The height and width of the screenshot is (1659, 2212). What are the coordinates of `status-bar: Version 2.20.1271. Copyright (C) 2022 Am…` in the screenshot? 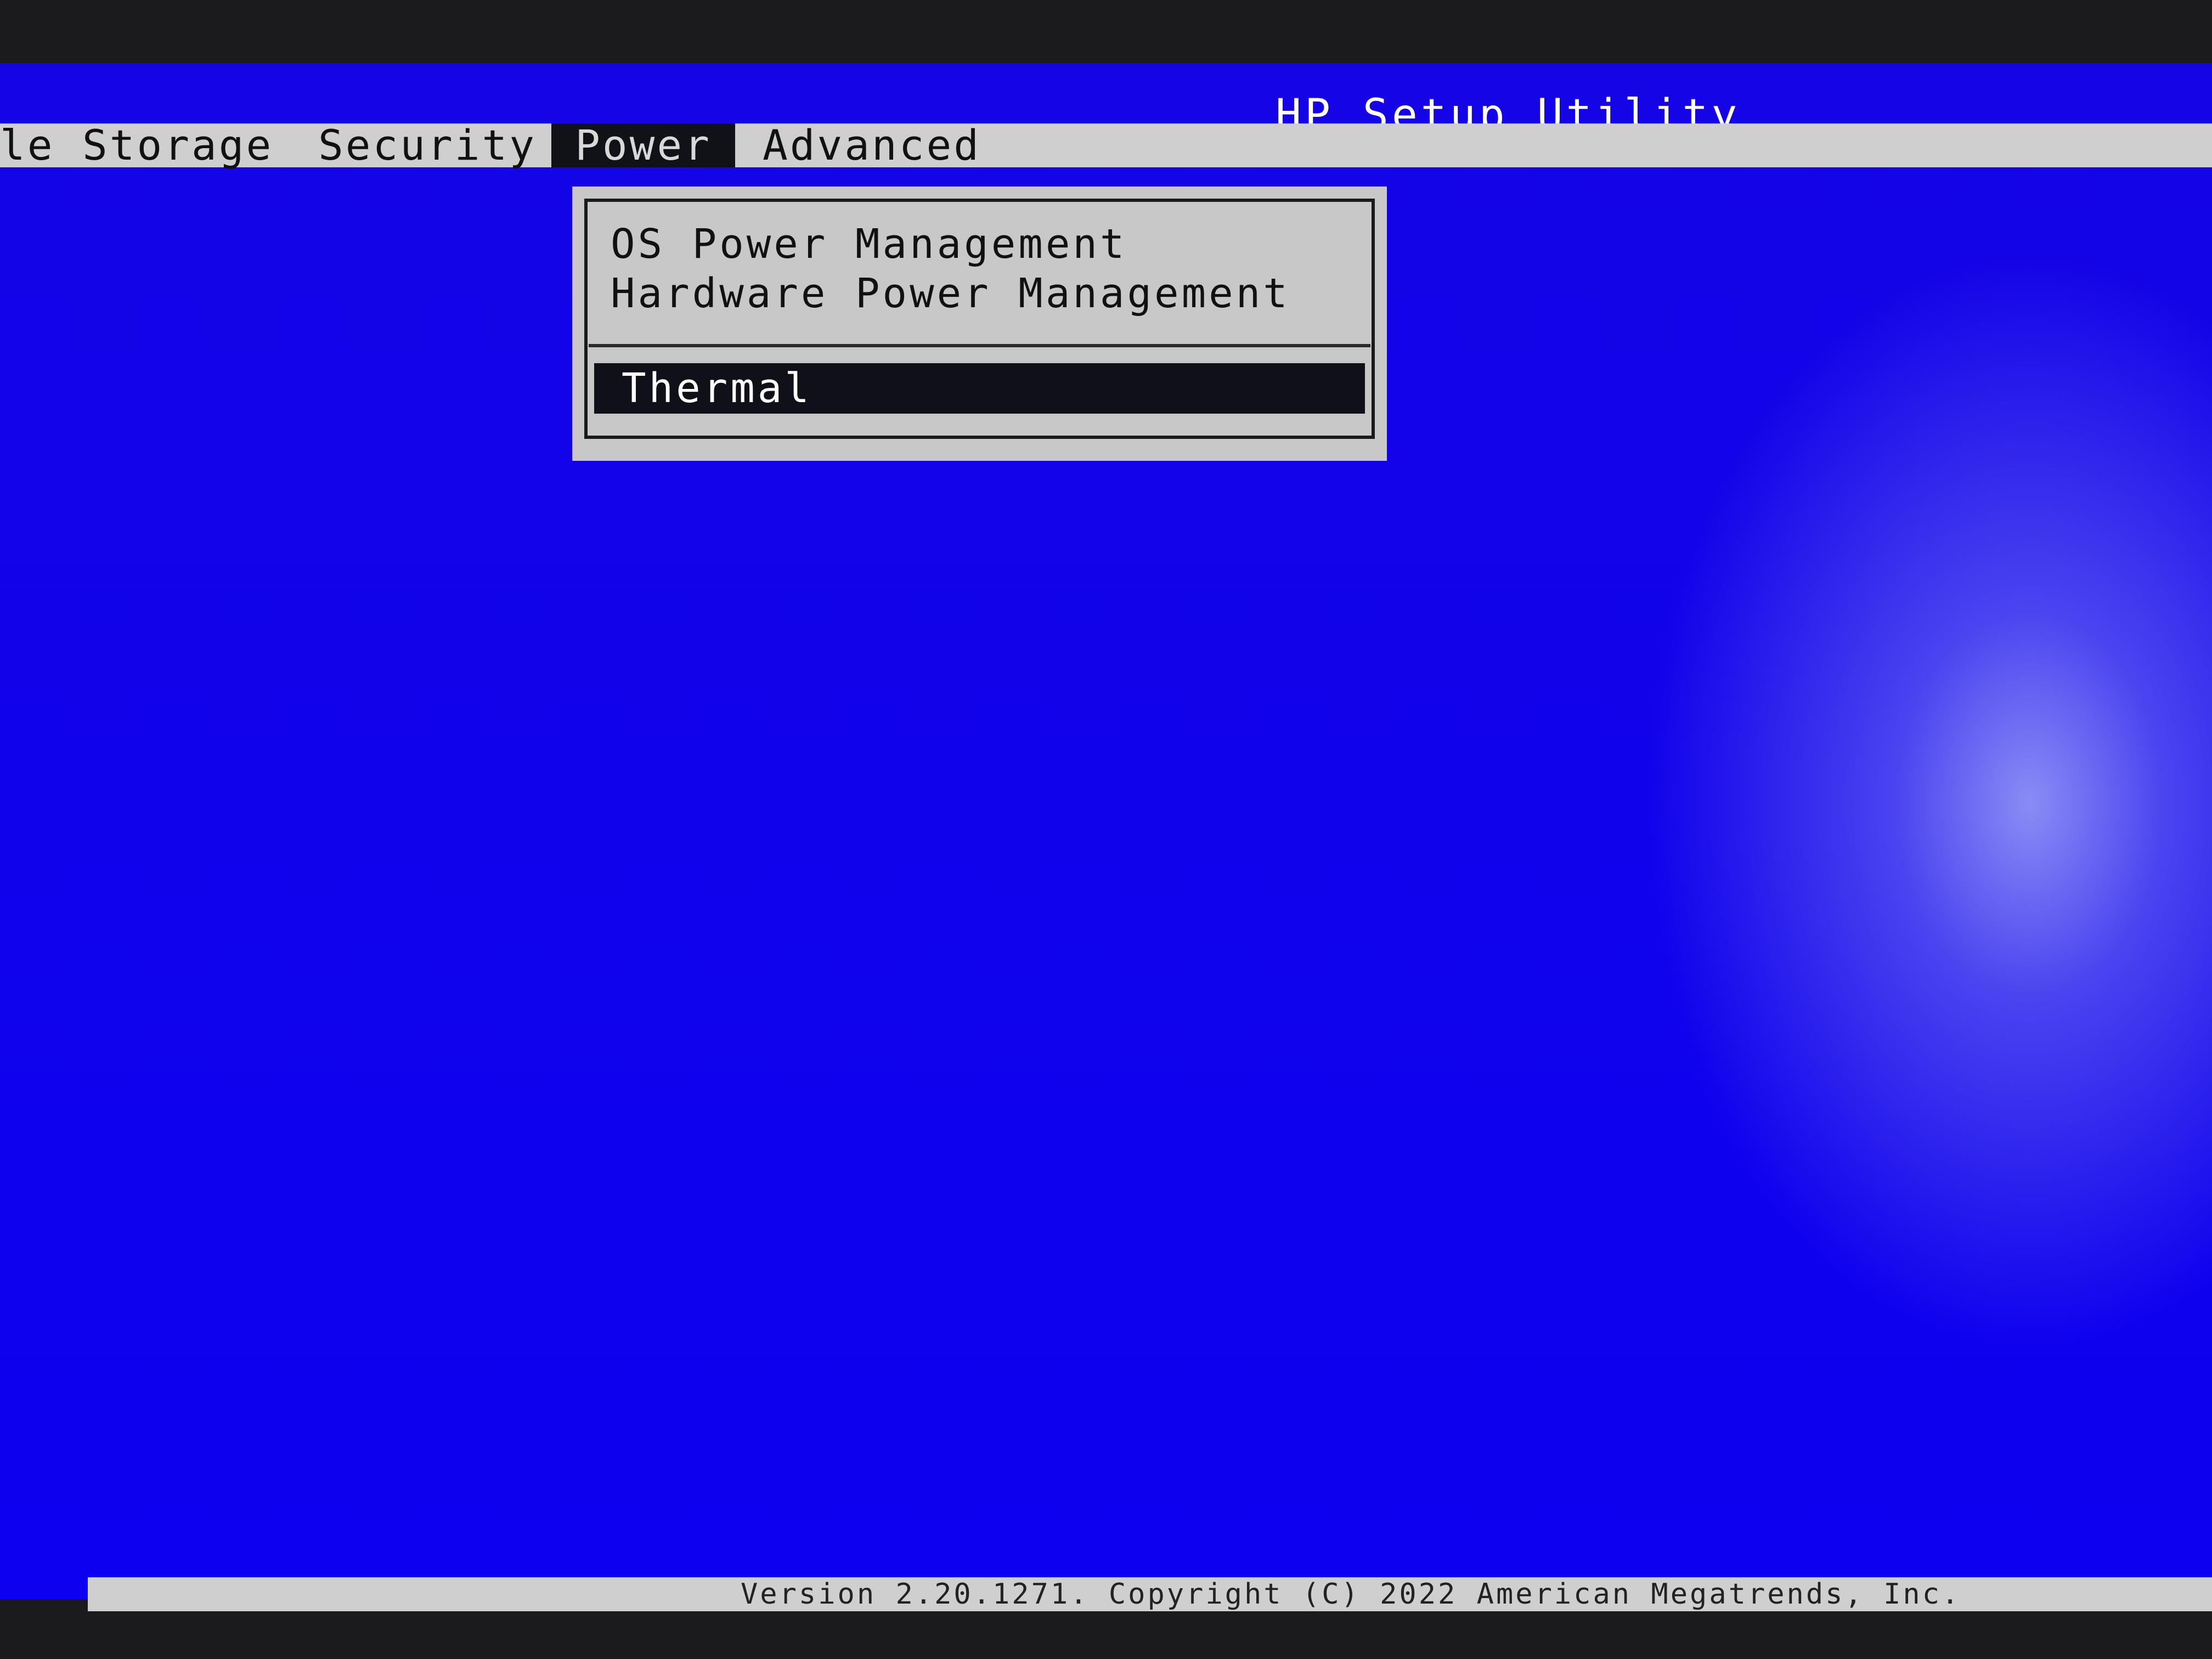 It's located at (1150, 1594).